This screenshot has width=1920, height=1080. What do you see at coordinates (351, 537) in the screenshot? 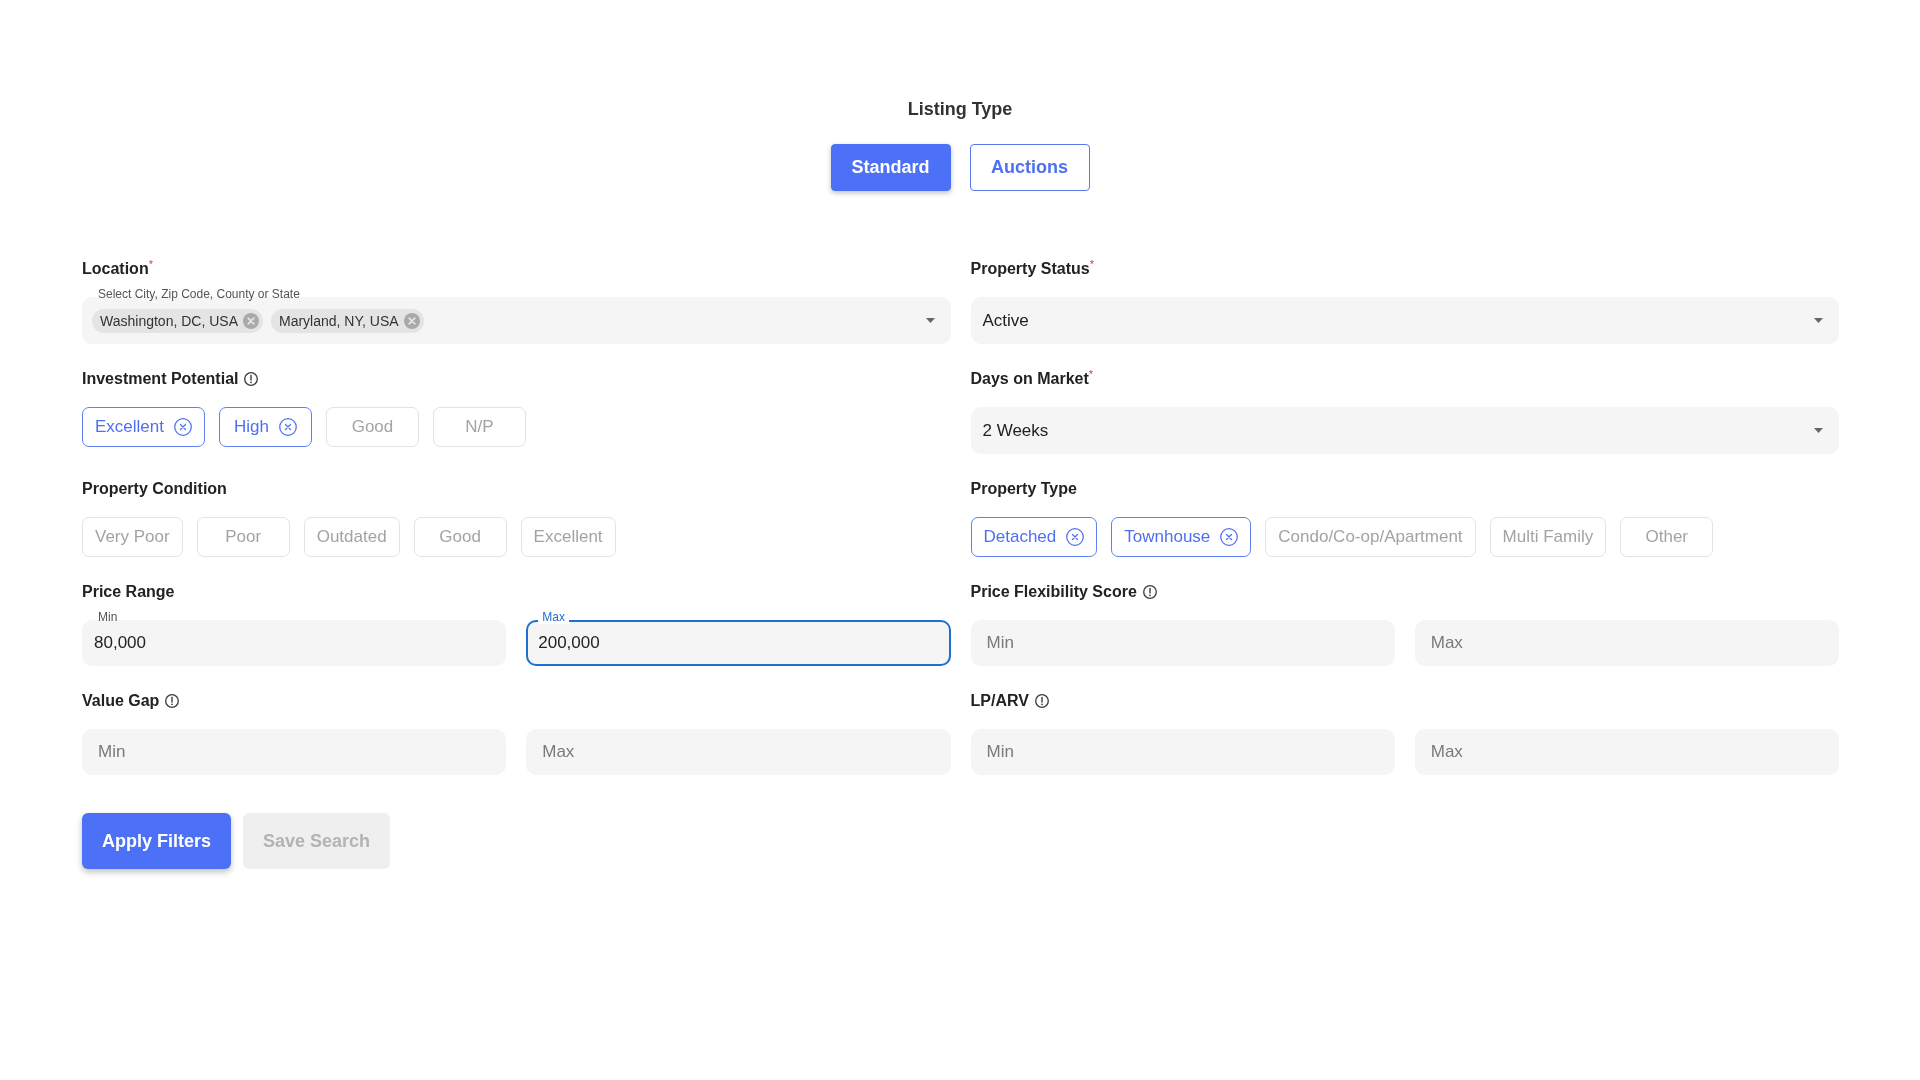
I see `filter-chip: Outdated` at bounding box center [351, 537].